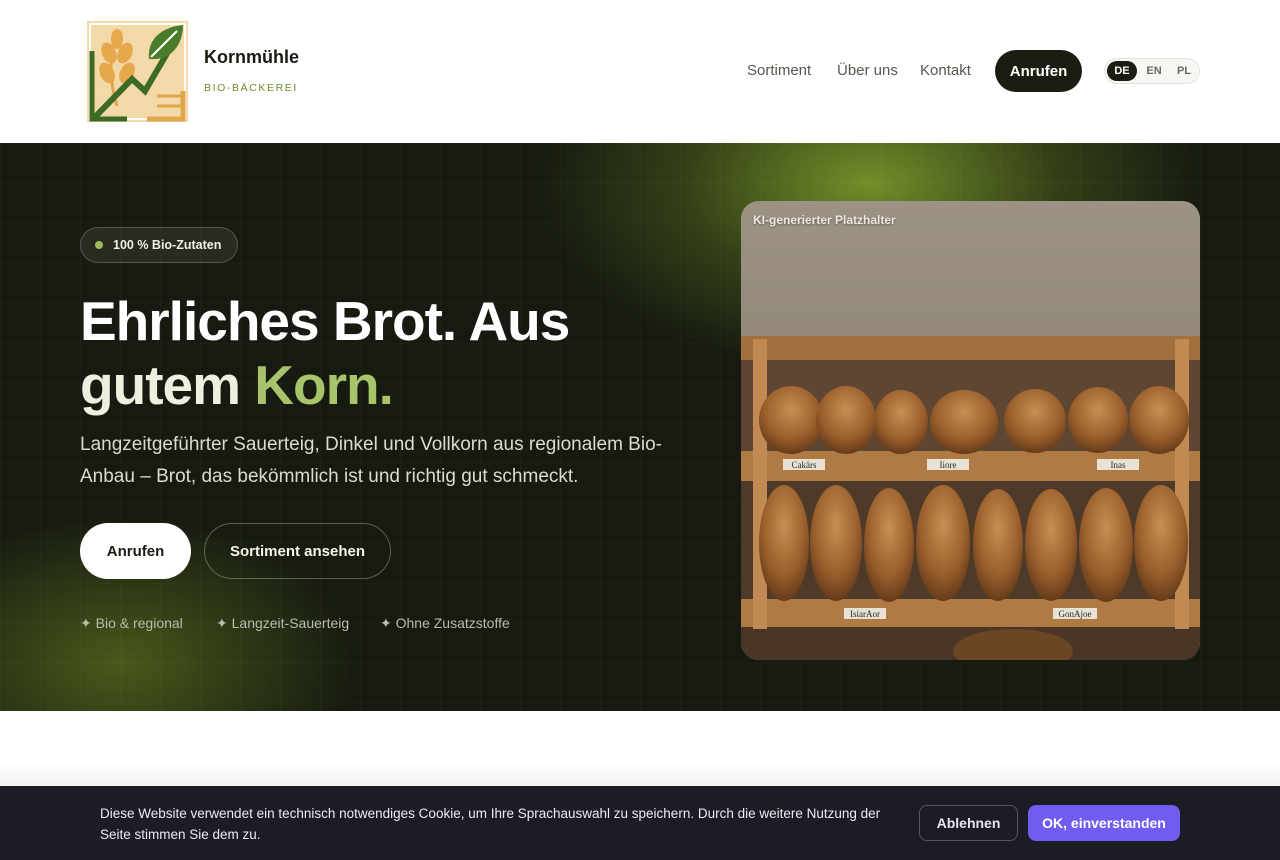 Image resolution: width=1280 pixels, height=860 pixels. What do you see at coordinates (131, 623) in the screenshot?
I see `feature-bio-regional: ✦ Bio & regional` at bounding box center [131, 623].